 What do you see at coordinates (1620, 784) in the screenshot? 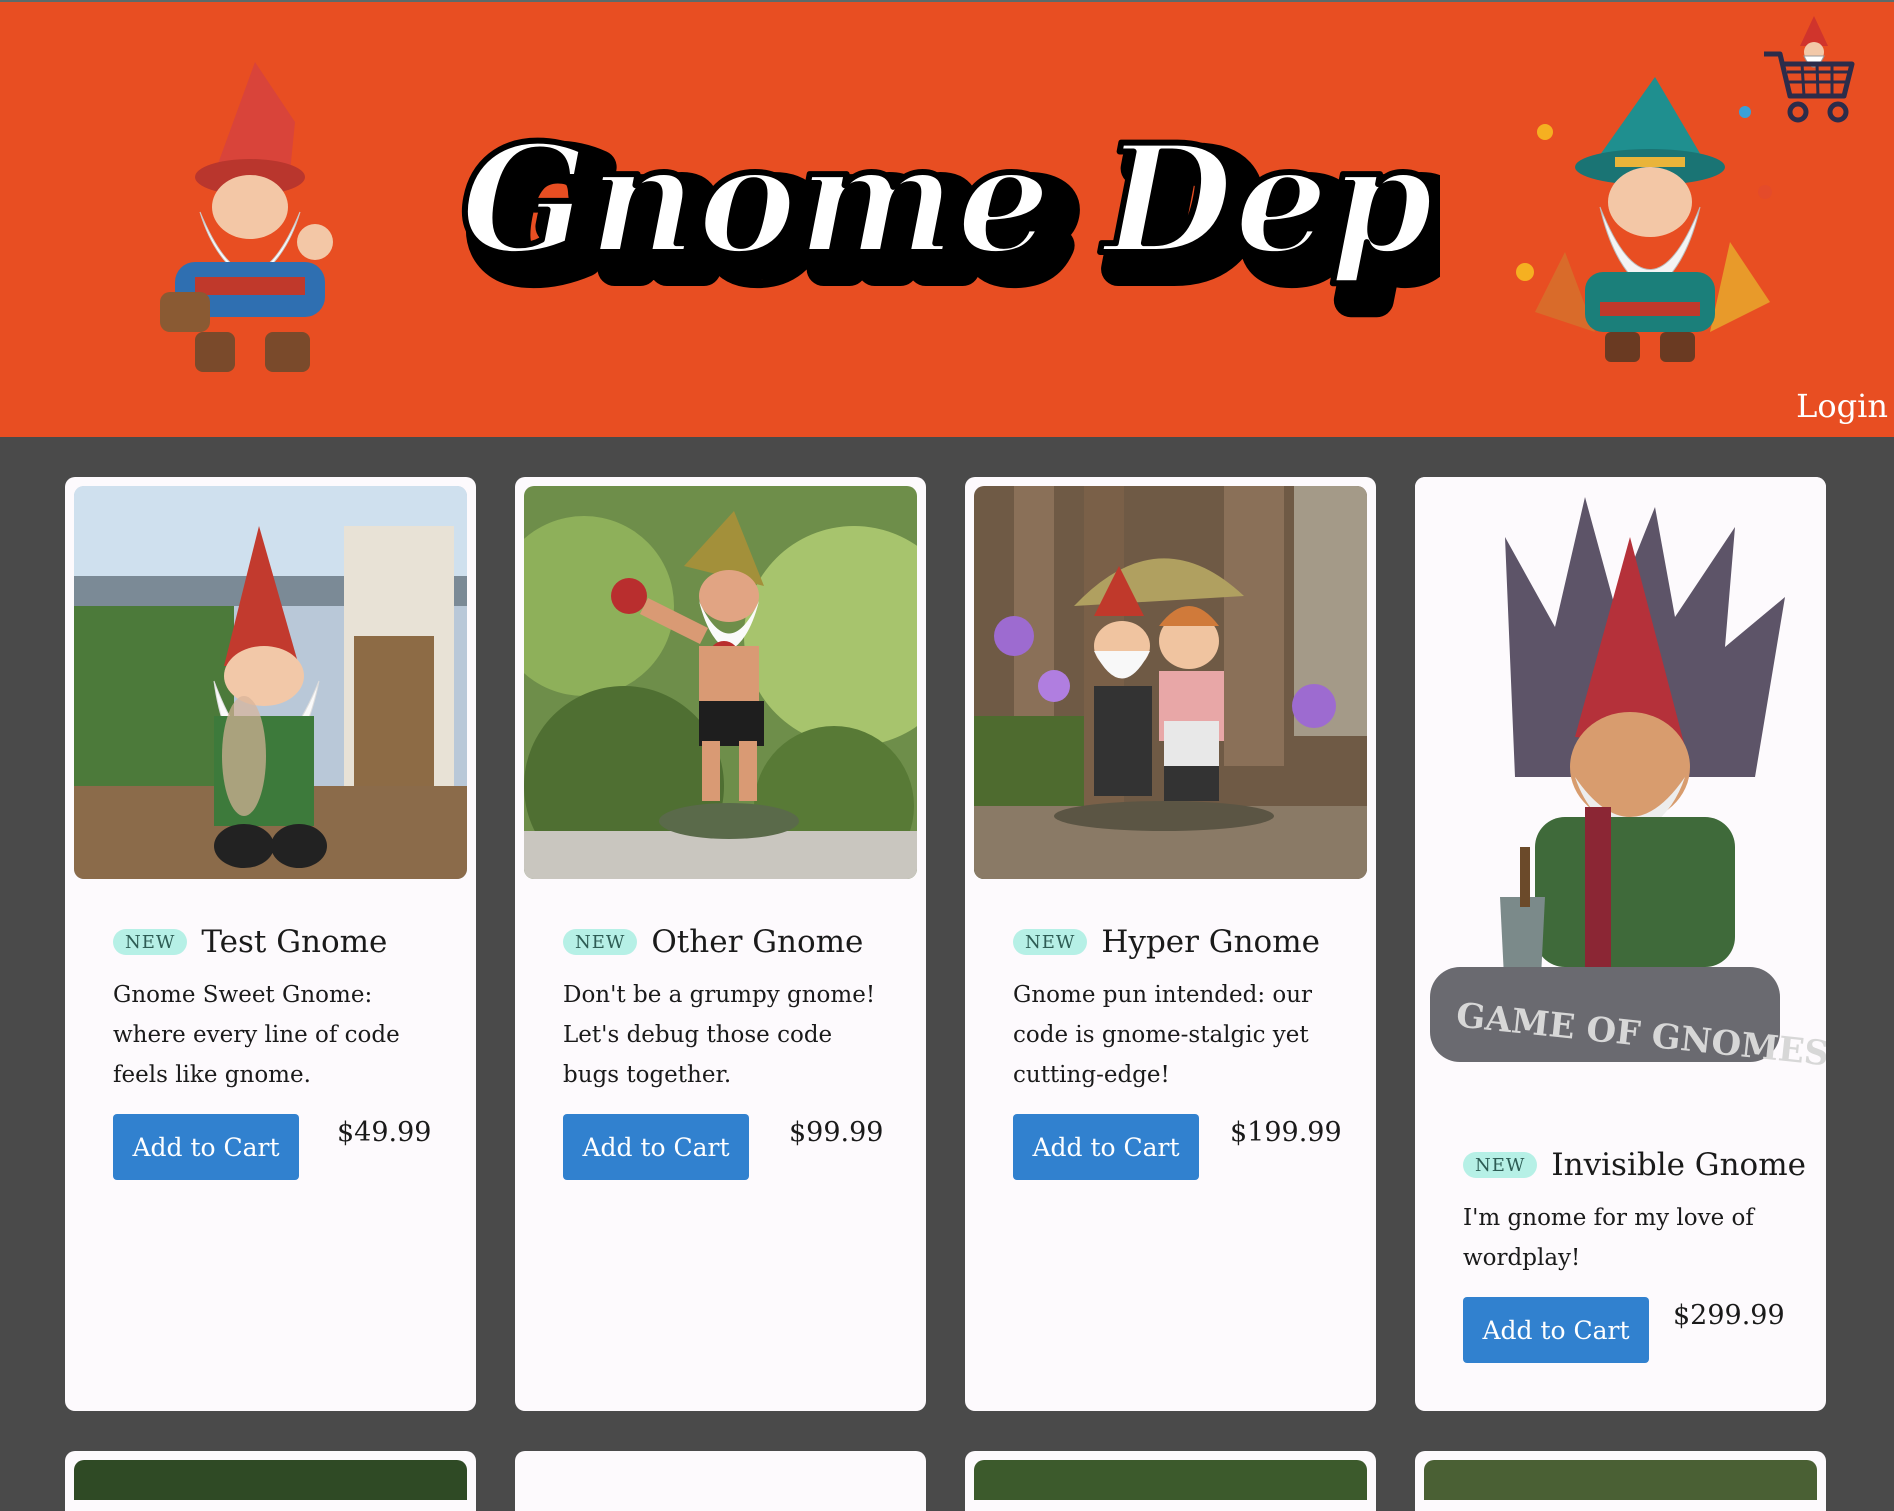
I see `product-image: GAME OF GNOMES` at bounding box center [1620, 784].